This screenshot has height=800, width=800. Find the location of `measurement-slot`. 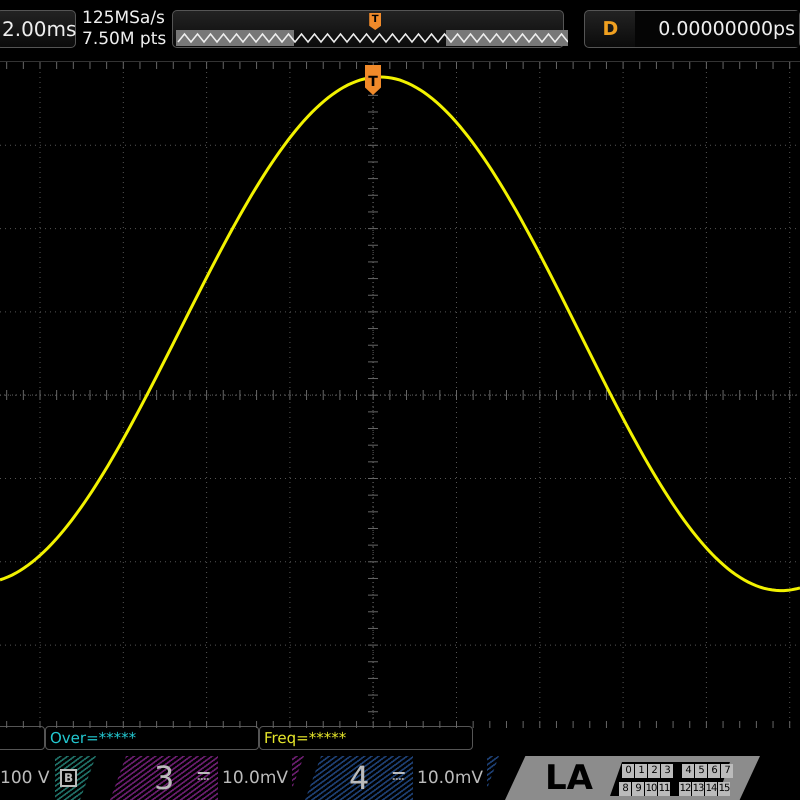

measurement-slot is located at coordinates (22, 738).